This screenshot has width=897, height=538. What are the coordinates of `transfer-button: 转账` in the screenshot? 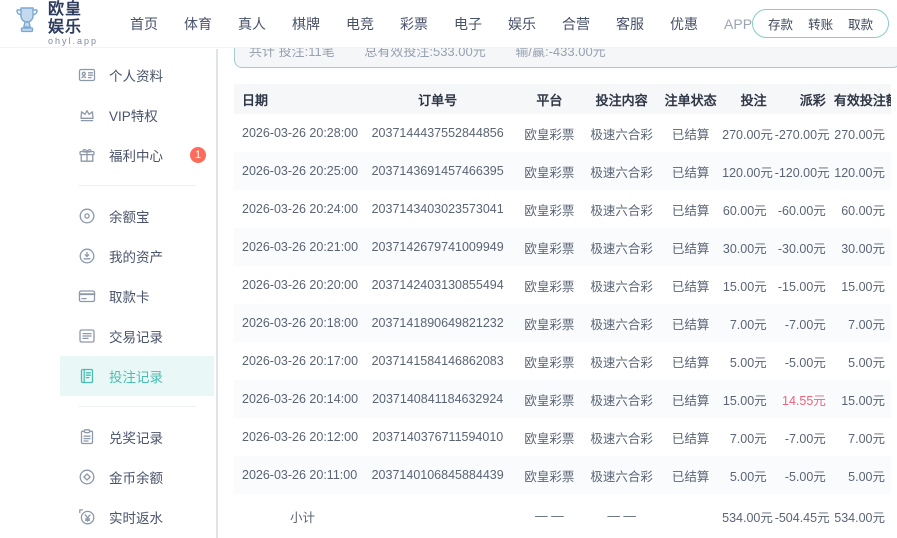 It's located at (820, 23).